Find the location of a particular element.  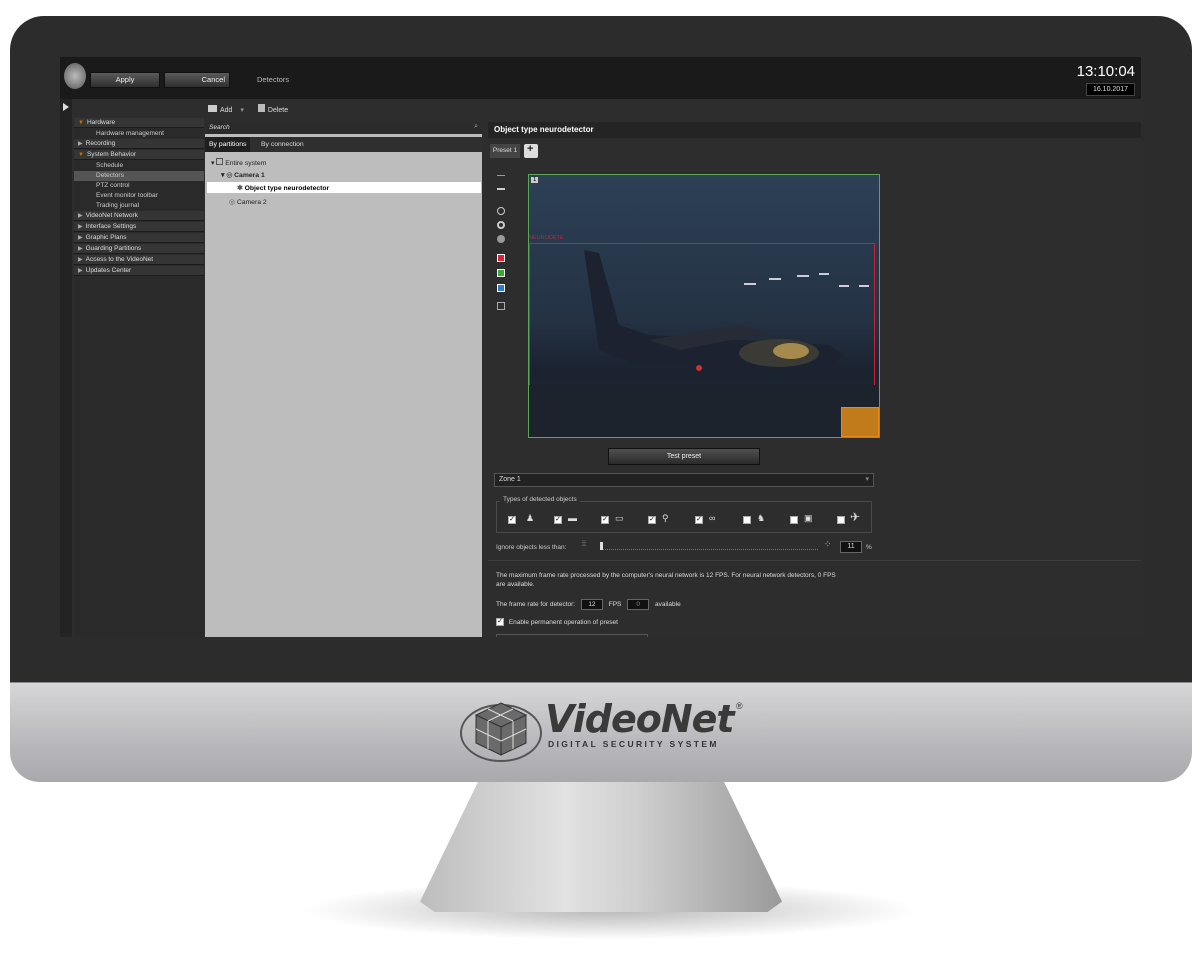

add-icon is located at coordinates (212, 108).